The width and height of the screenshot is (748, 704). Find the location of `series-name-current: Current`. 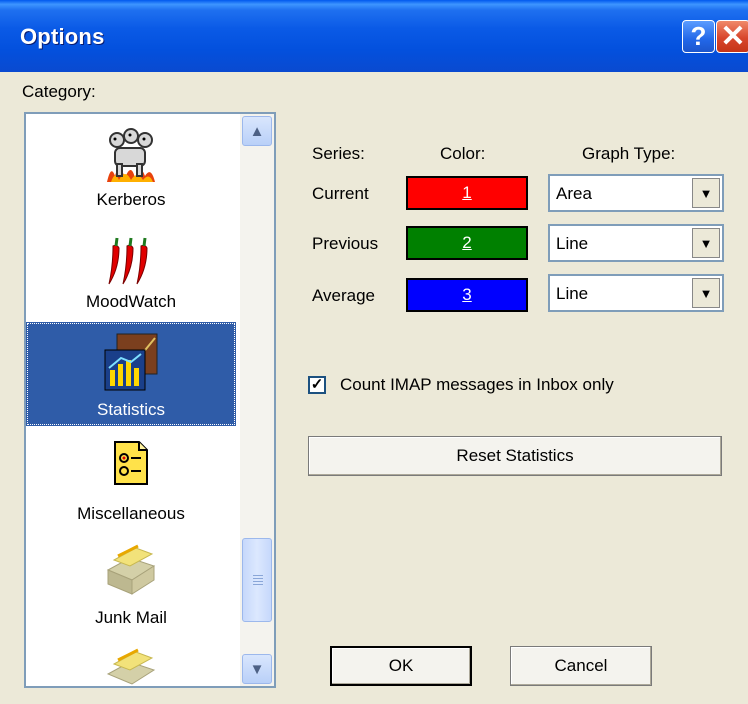

series-name-current: Current is located at coordinates (340, 193).